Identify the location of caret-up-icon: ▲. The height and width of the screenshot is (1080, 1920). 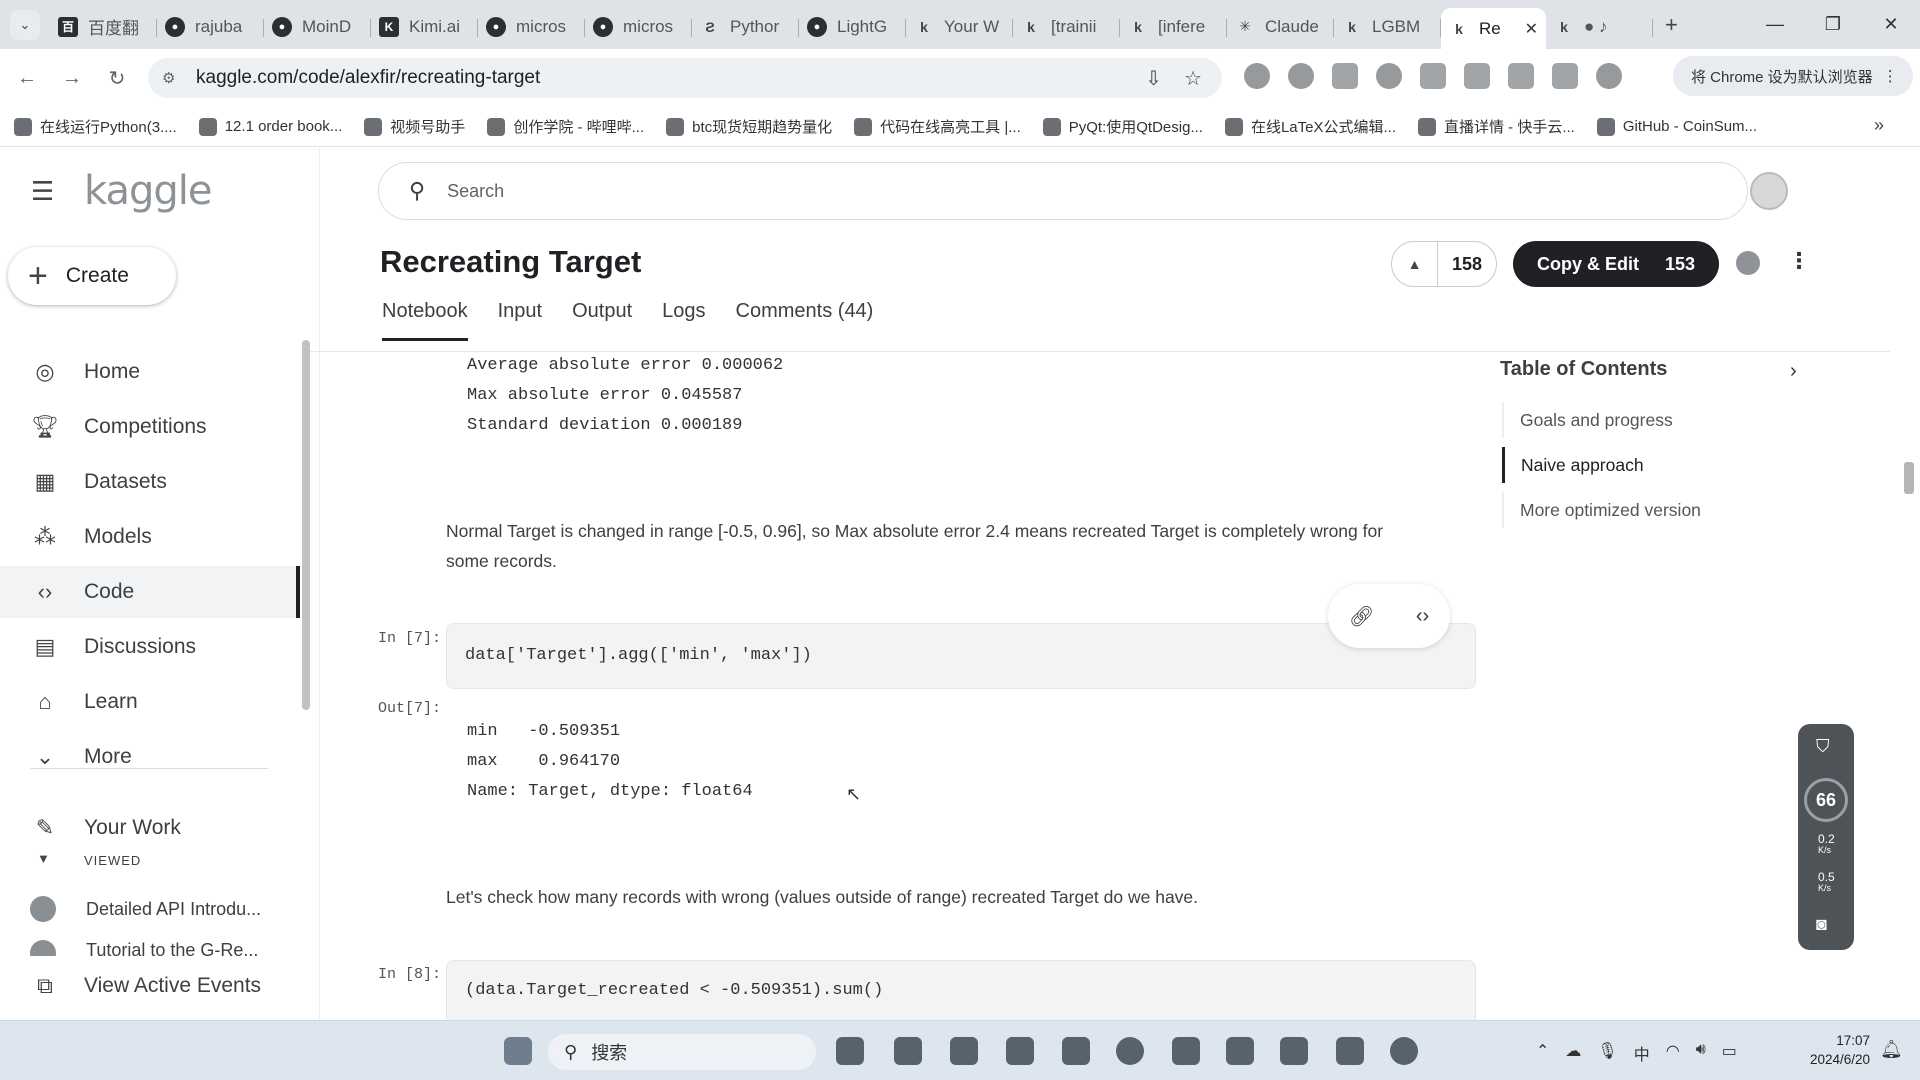
(1415, 264).